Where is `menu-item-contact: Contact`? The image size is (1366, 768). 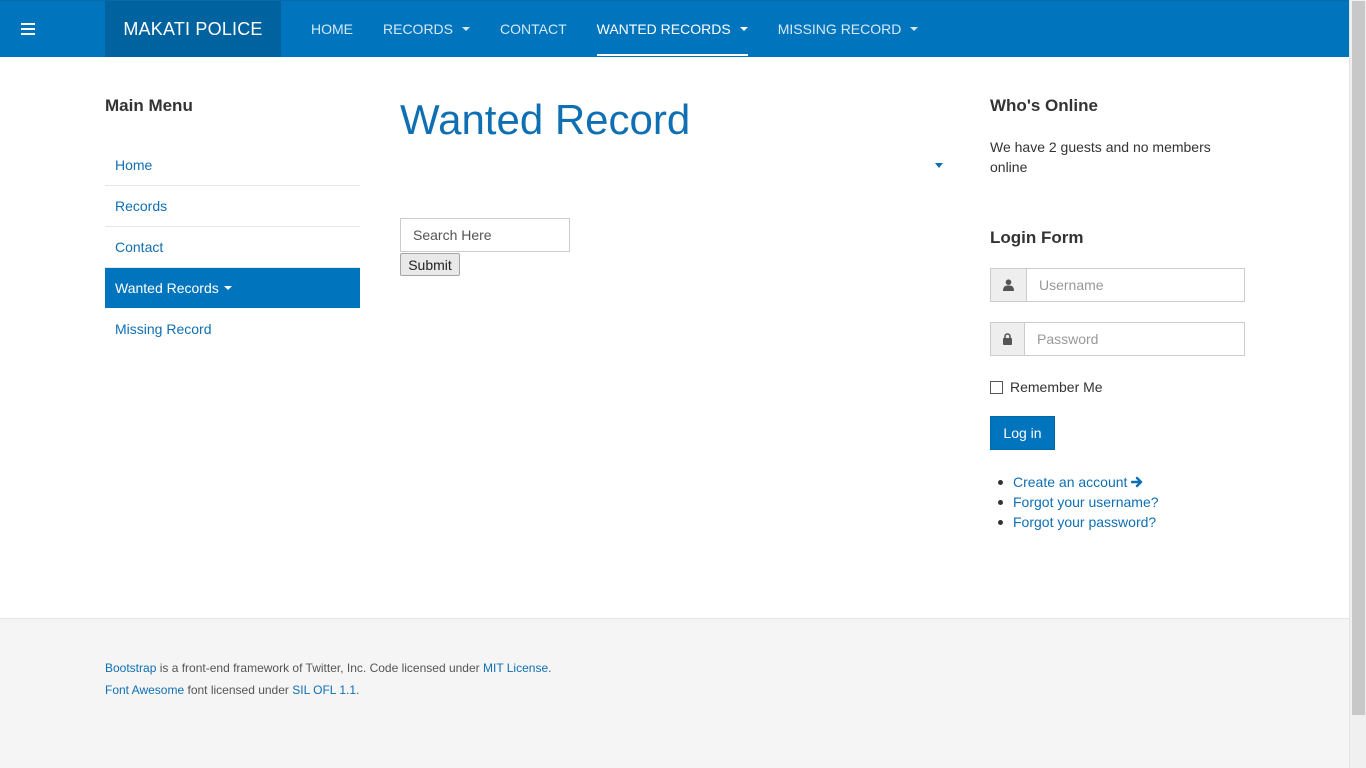
menu-item-contact: Contact is located at coordinates (232, 247).